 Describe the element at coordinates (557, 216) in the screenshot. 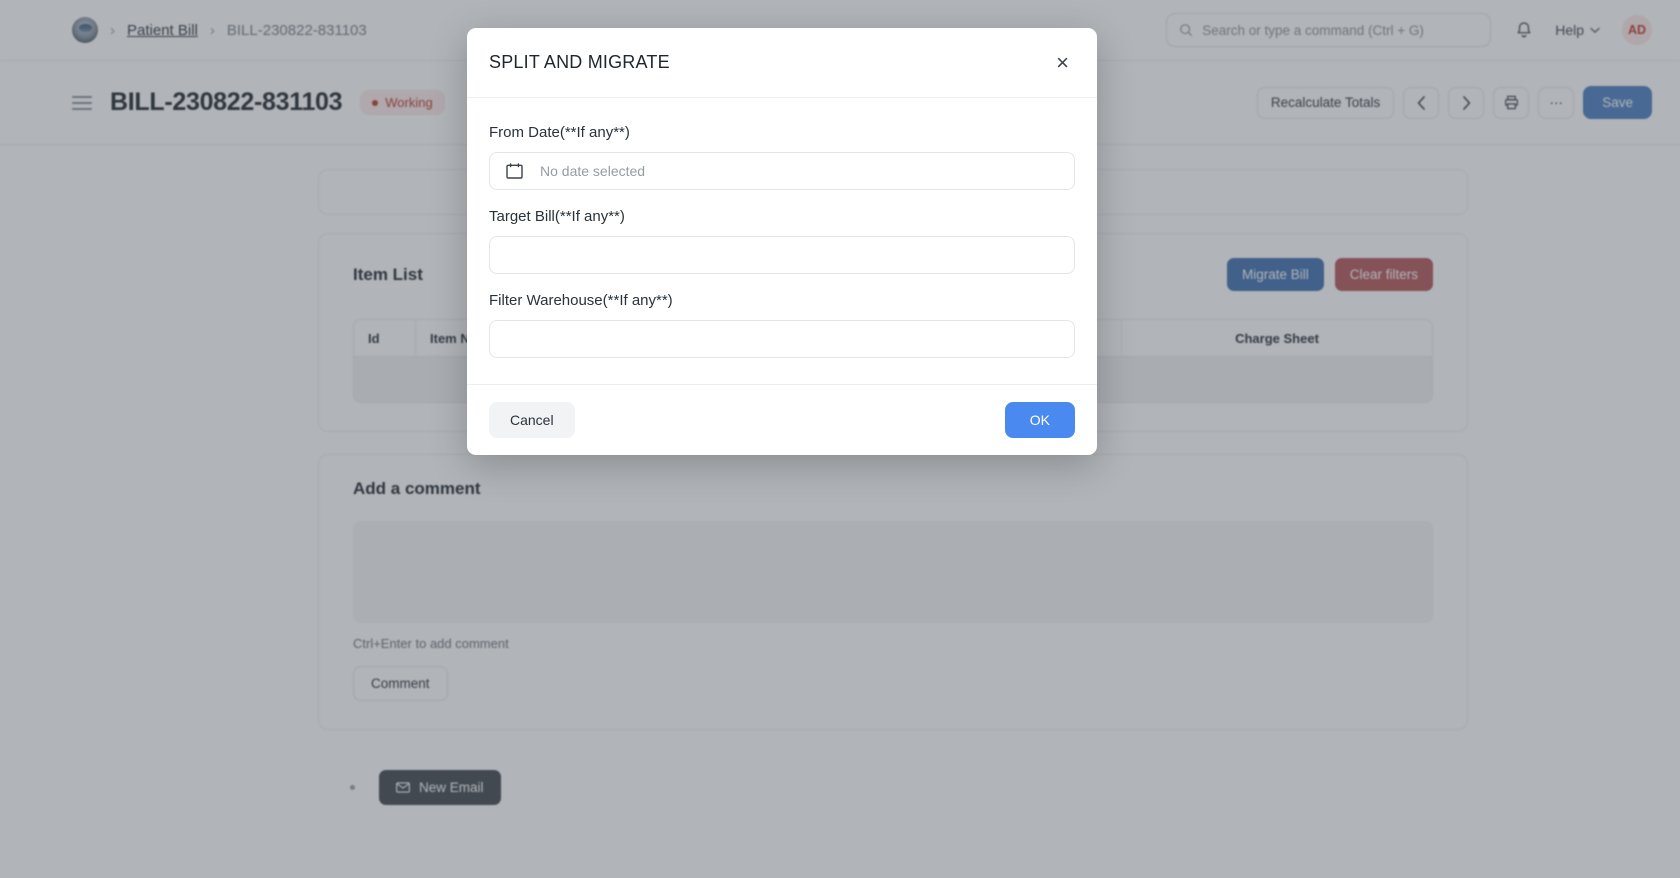

I see `target-bill-label: Target Bill(**If any**)` at that location.